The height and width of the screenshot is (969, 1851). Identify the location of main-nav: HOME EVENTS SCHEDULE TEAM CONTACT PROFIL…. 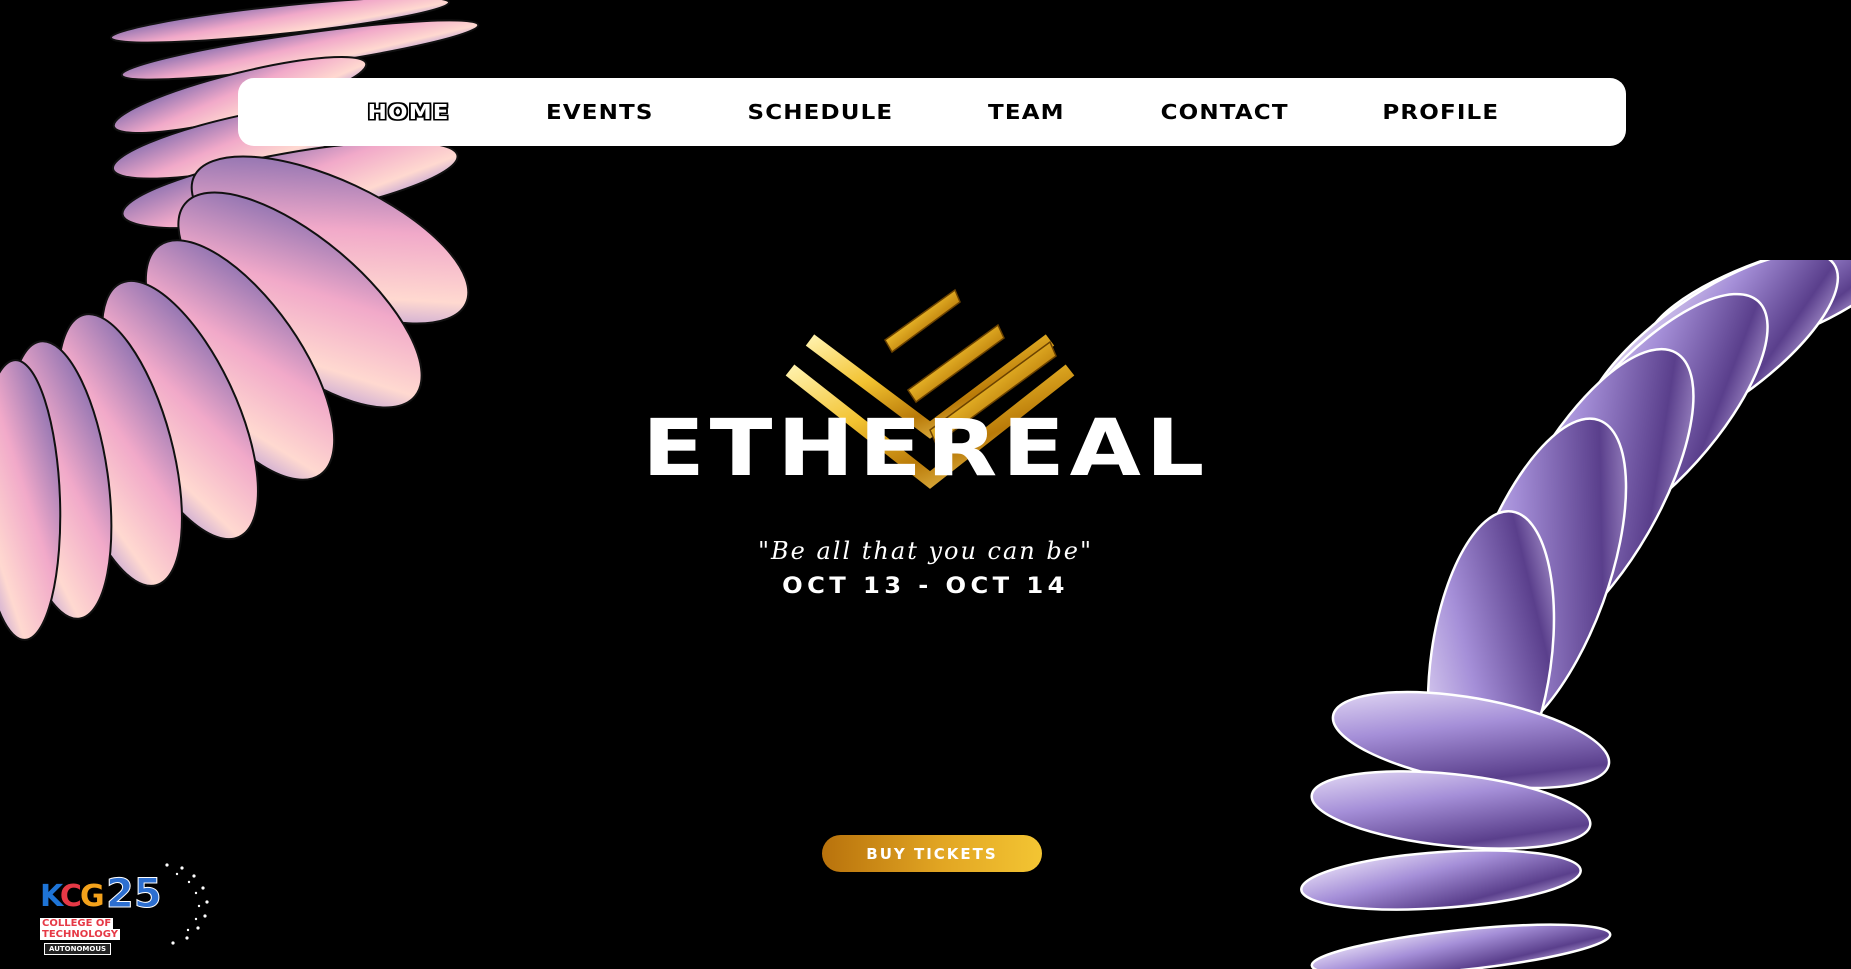
(932, 112).